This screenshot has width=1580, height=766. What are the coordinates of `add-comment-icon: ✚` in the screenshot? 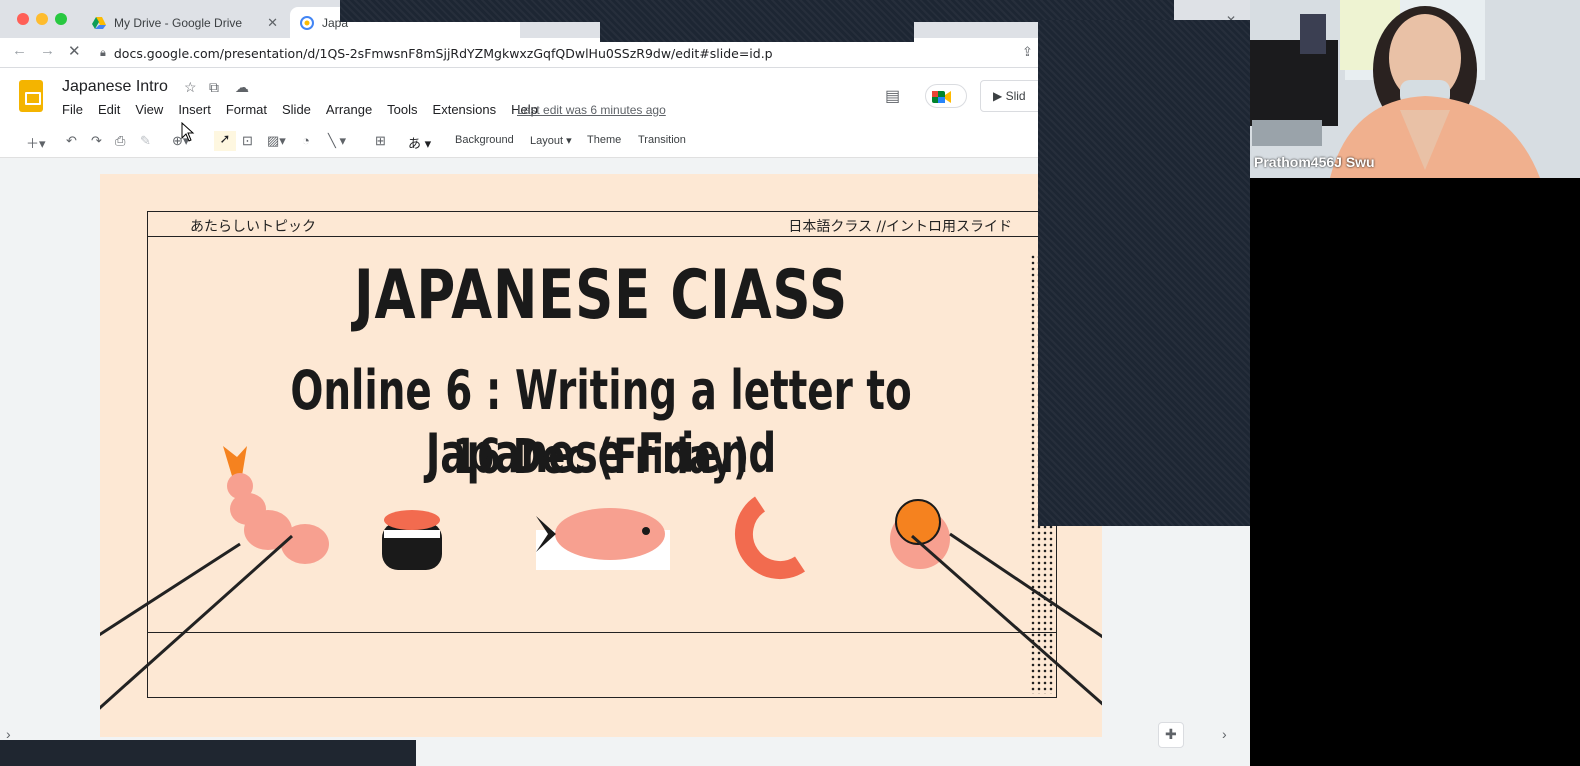 It's located at (1171, 734).